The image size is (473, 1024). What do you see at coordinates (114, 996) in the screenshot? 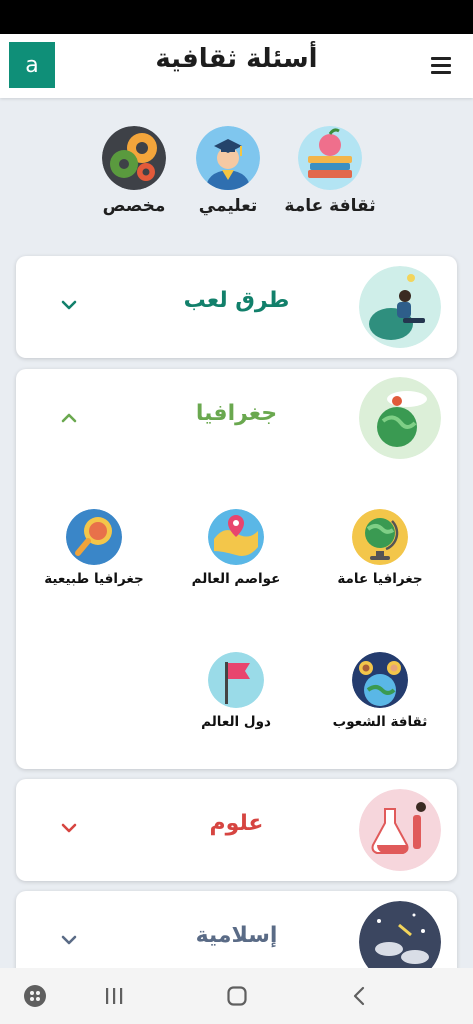
I see `recent-apps-icon` at bounding box center [114, 996].